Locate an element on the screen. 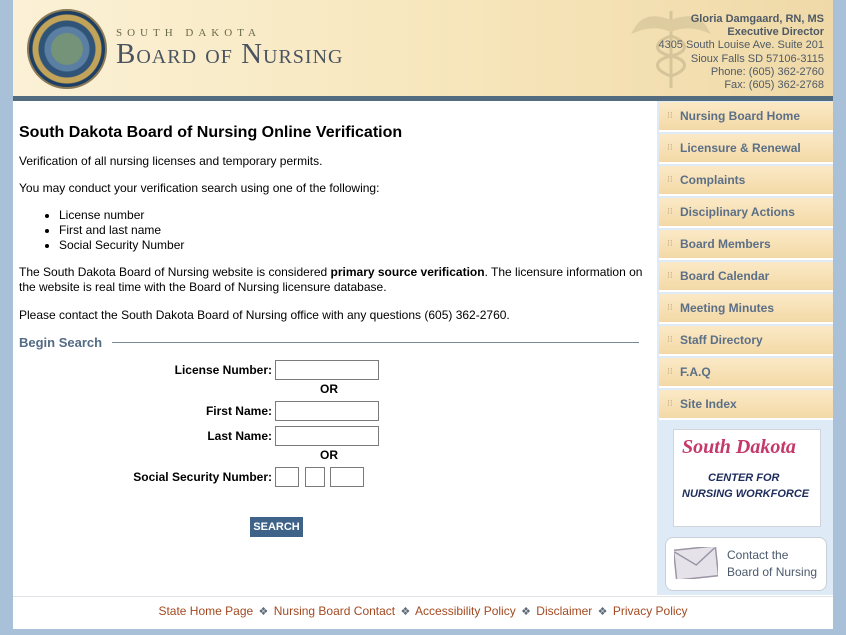 The image size is (846, 635). primary-bold: primary source verification is located at coordinates (407, 272).